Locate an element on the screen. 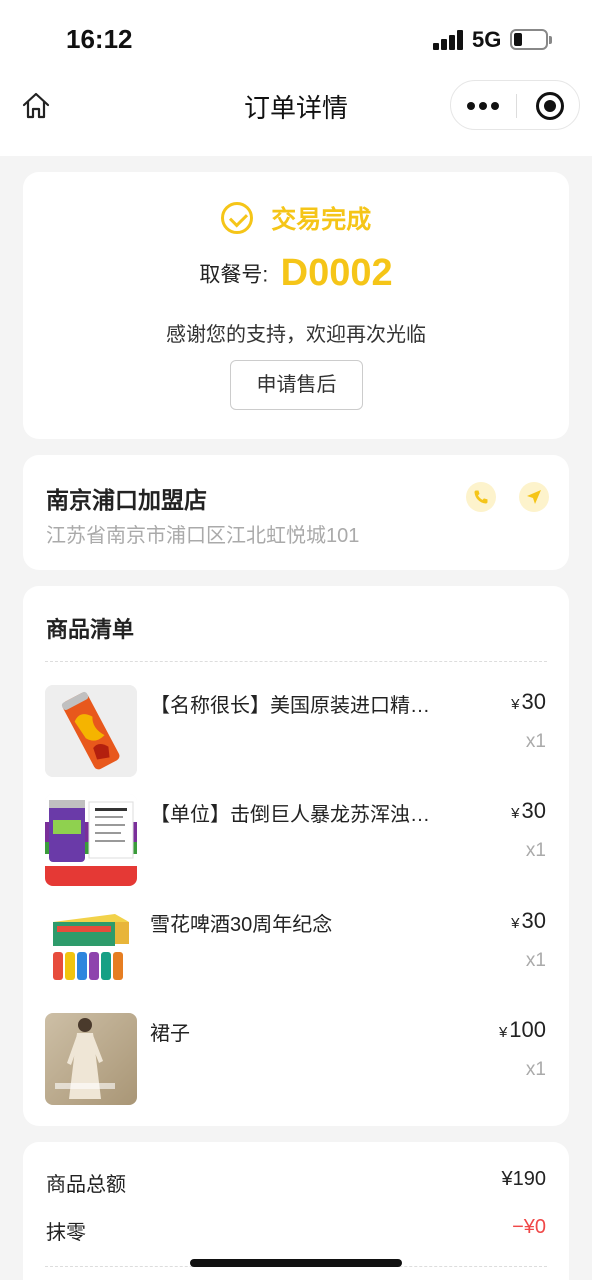 The image size is (592, 1280). call-store-button is located at coordinates (481, 497).